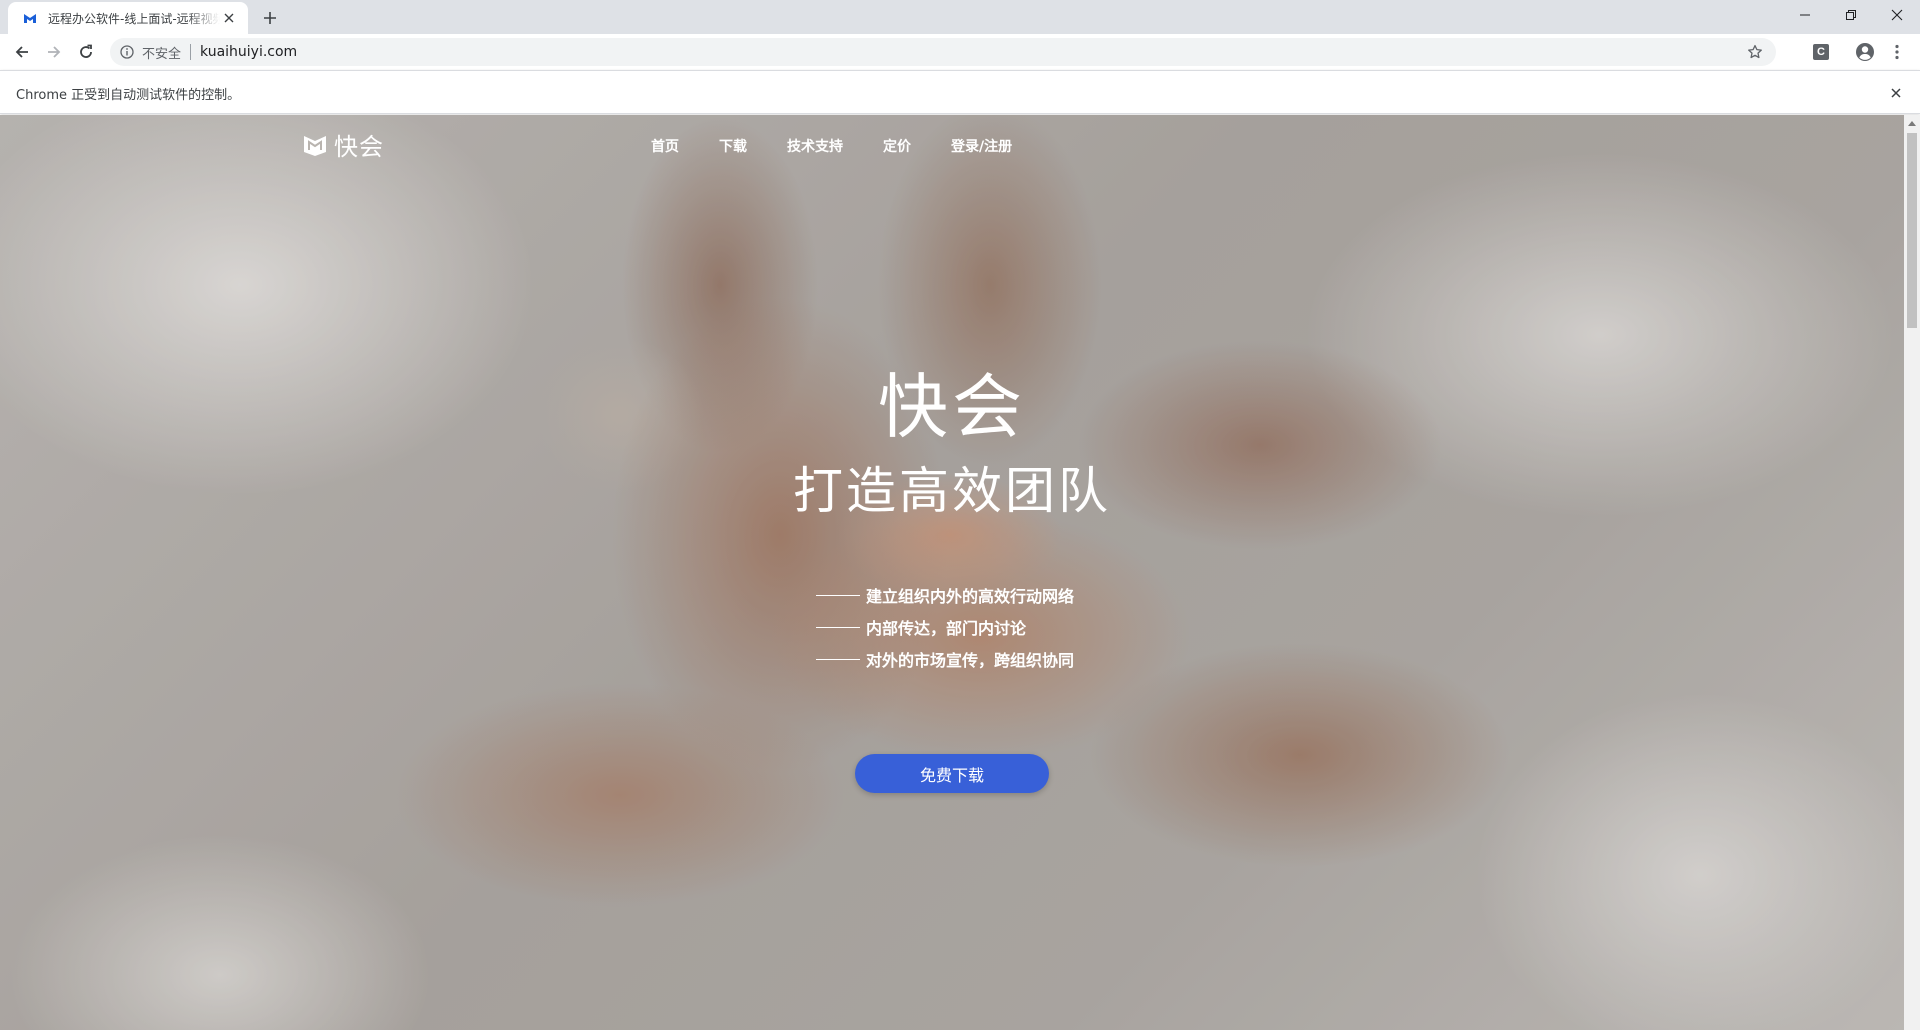 The image size is (1920, 1030). What do you see at coordinates (248, 52) in the screenshot?
I see `url-text: kuaihuiyi.com` at bounding box center [248, 52].